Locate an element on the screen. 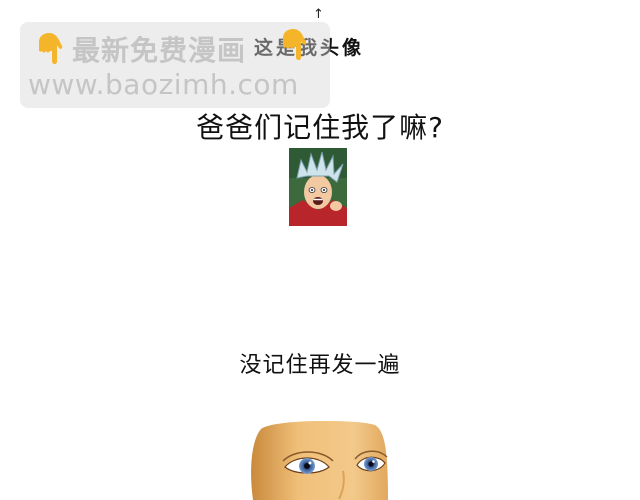  main-question: 爸爸们记住我了嘛? is located at coordinates (320, 127).